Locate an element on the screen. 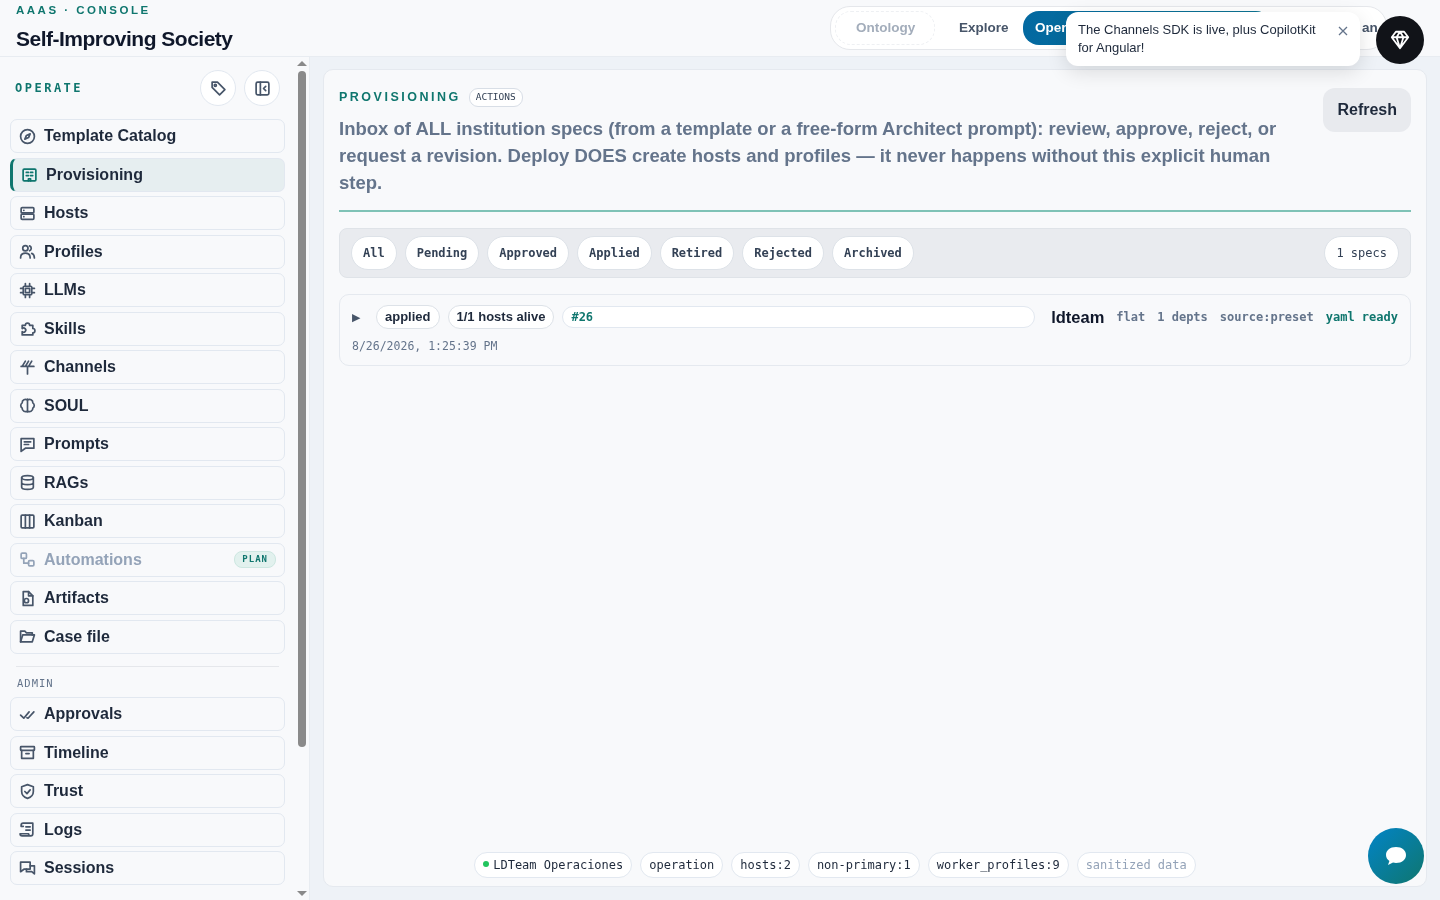  info-chip: hosts:2 is located at coordinates (765, 865).